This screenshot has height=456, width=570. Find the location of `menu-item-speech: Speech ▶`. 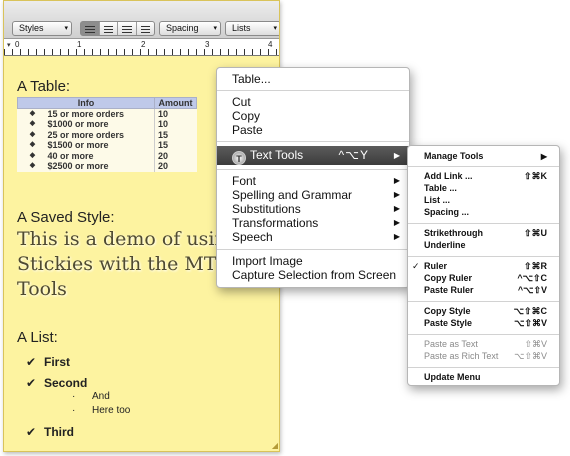

menu-item-speech: Speech ▶ is located at coordinates (313, 237).